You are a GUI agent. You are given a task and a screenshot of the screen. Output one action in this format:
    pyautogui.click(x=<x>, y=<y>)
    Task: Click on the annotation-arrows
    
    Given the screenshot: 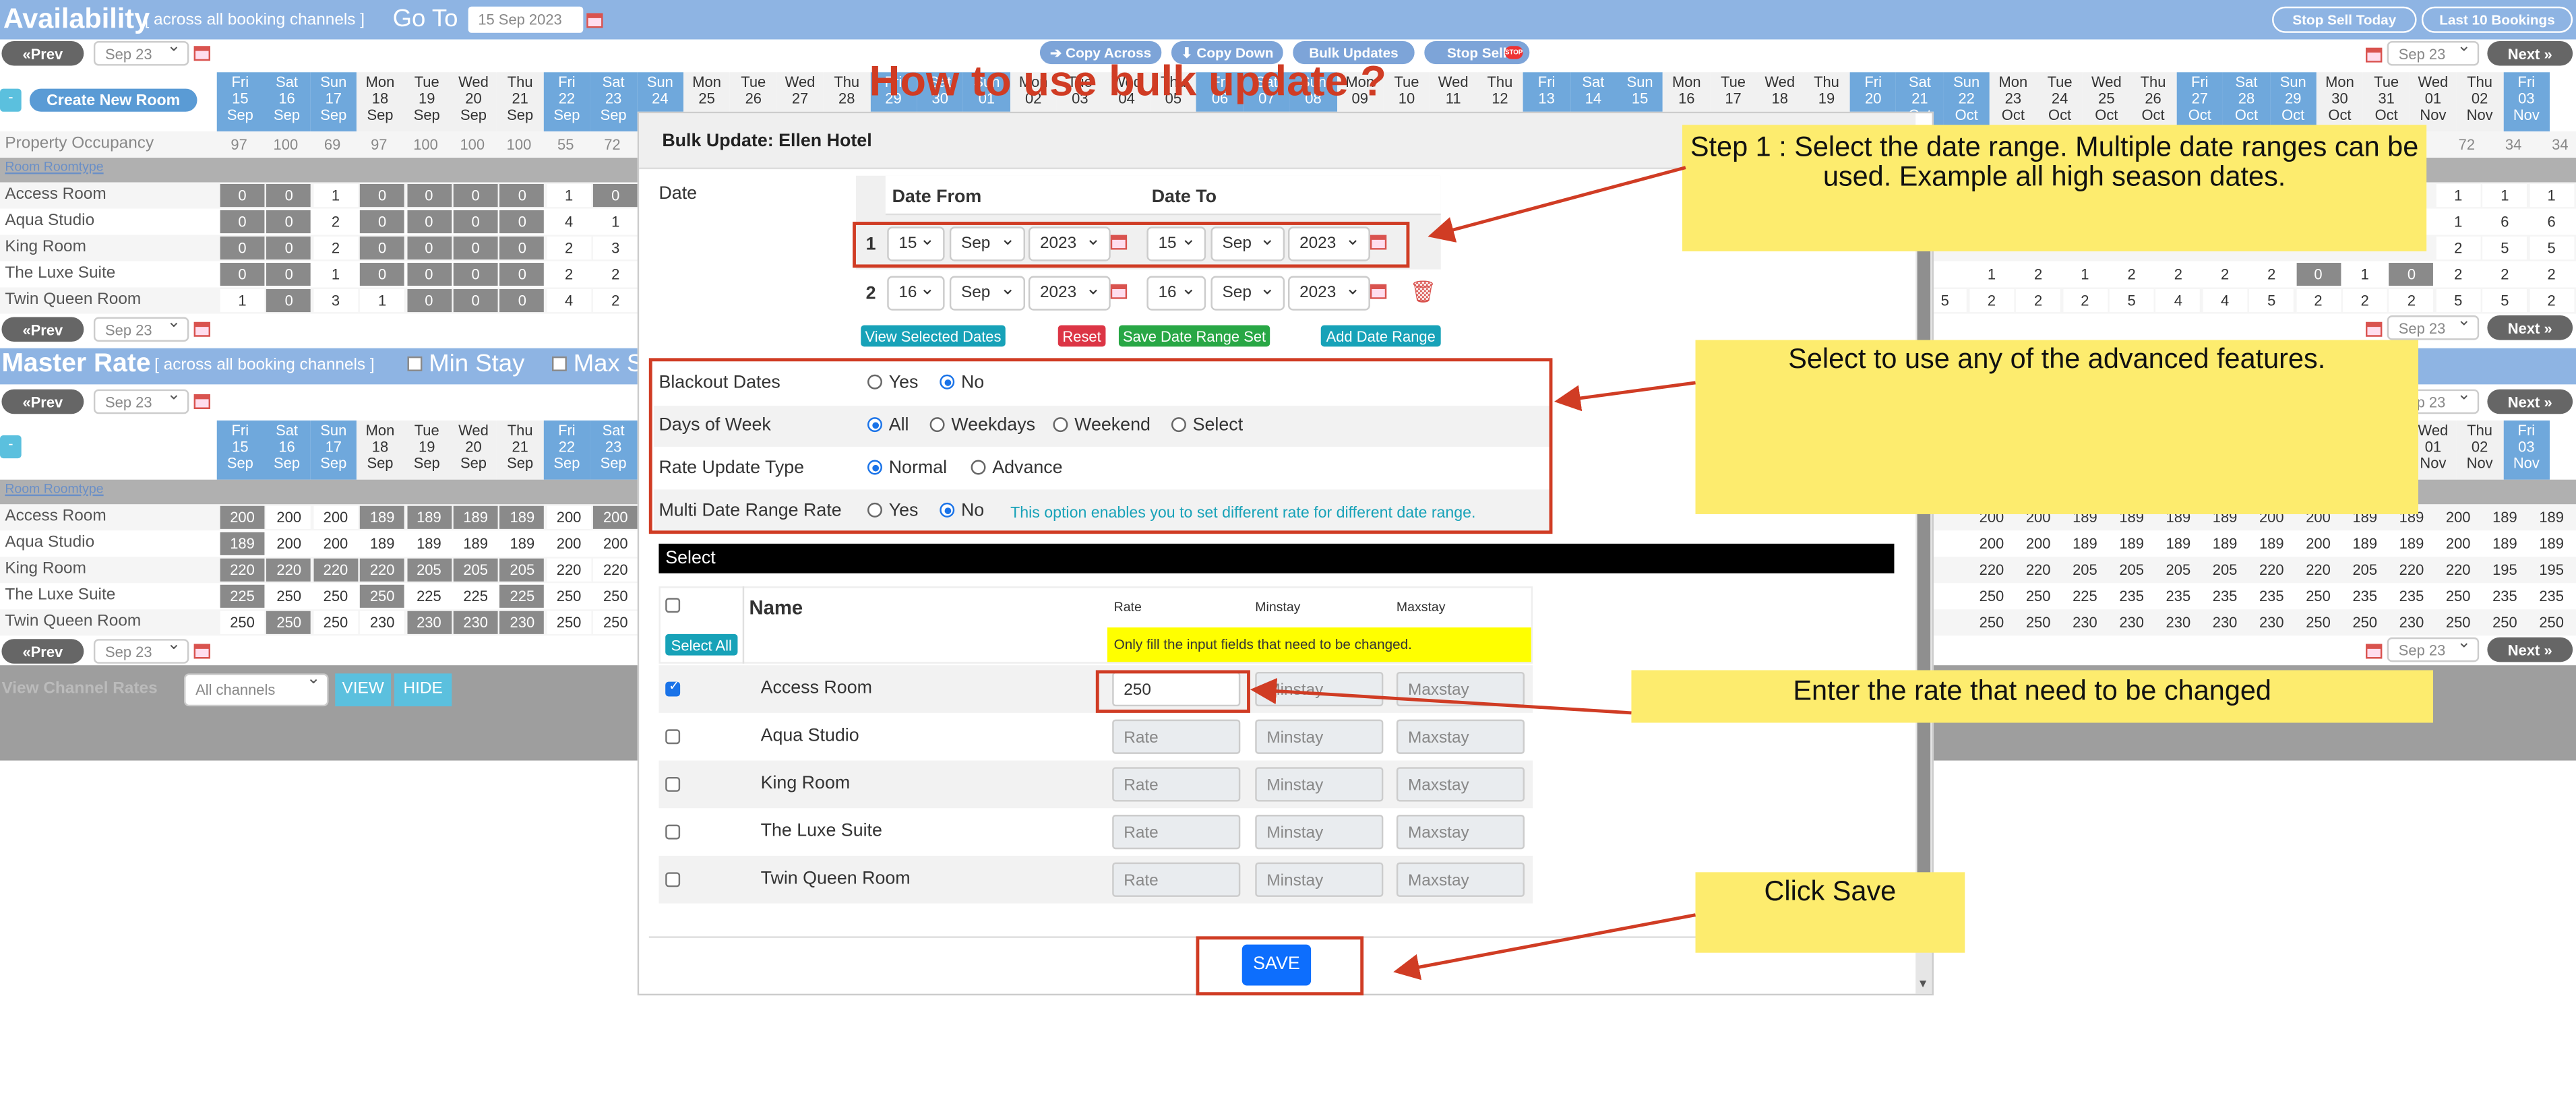 What is the action you would take?
    pyautogui.click(x=1473, y=573)
    